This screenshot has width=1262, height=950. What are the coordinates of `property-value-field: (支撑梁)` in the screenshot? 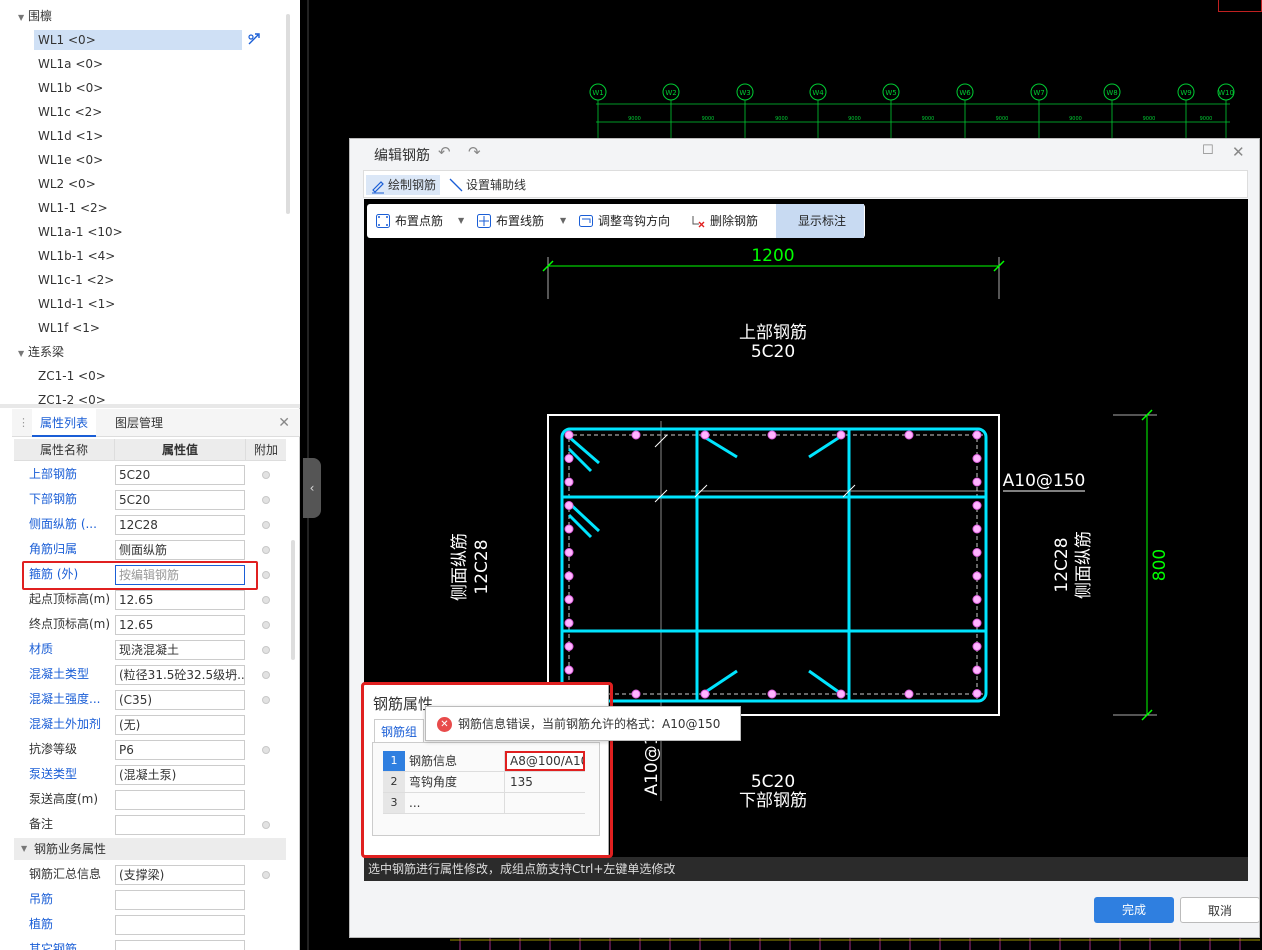 It's located at (180, 875).